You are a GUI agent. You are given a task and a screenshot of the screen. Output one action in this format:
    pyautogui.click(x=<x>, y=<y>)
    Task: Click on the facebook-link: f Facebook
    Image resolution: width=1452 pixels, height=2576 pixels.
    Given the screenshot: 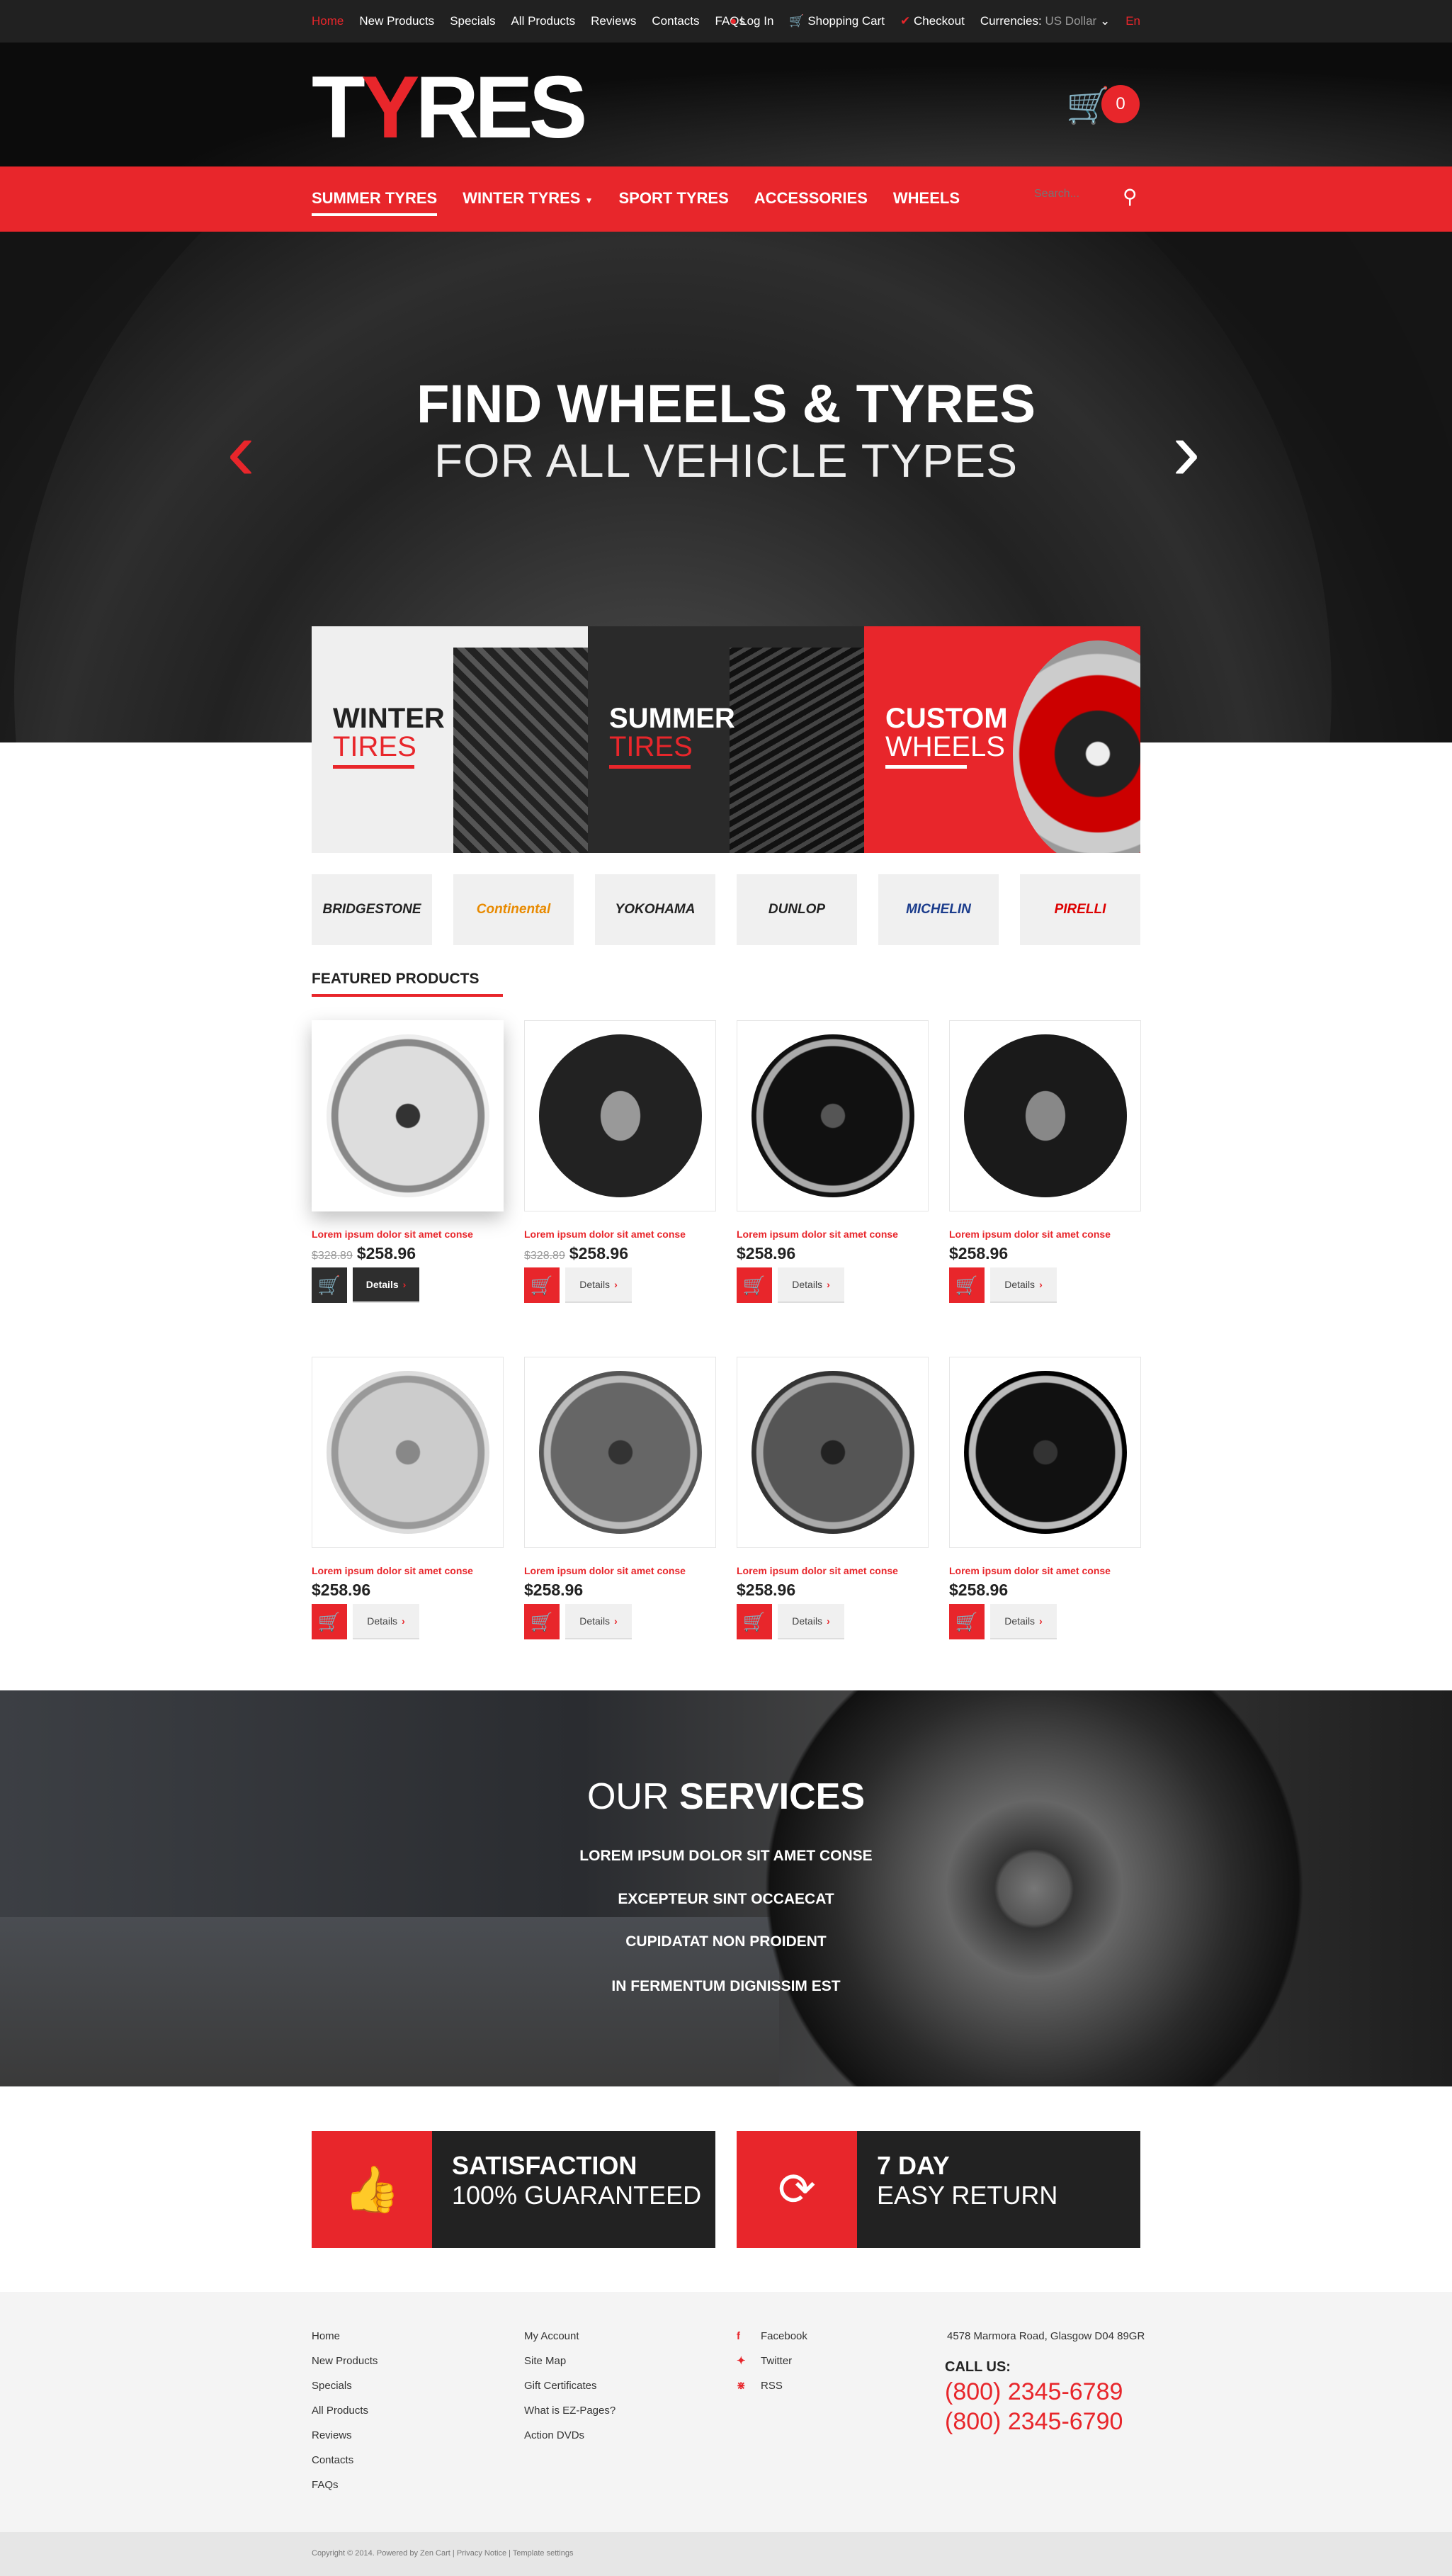 What is the action you would take?
    pyautogui.click(x=772, y=2336)
    